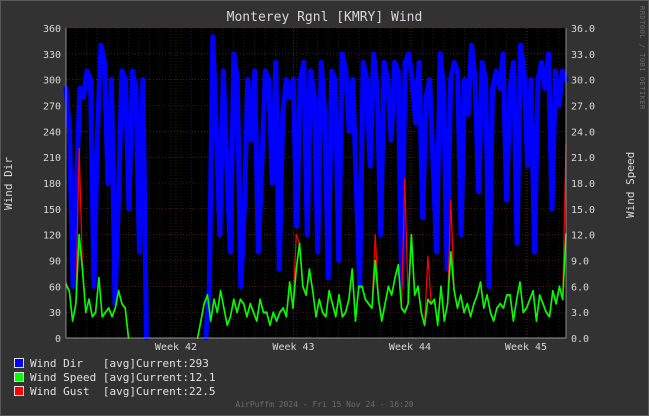  What do you see at coordinates (583, 184) in the screenshot?
I see `y-tick-label-right: 18.0` at bounding box center [583, 184].